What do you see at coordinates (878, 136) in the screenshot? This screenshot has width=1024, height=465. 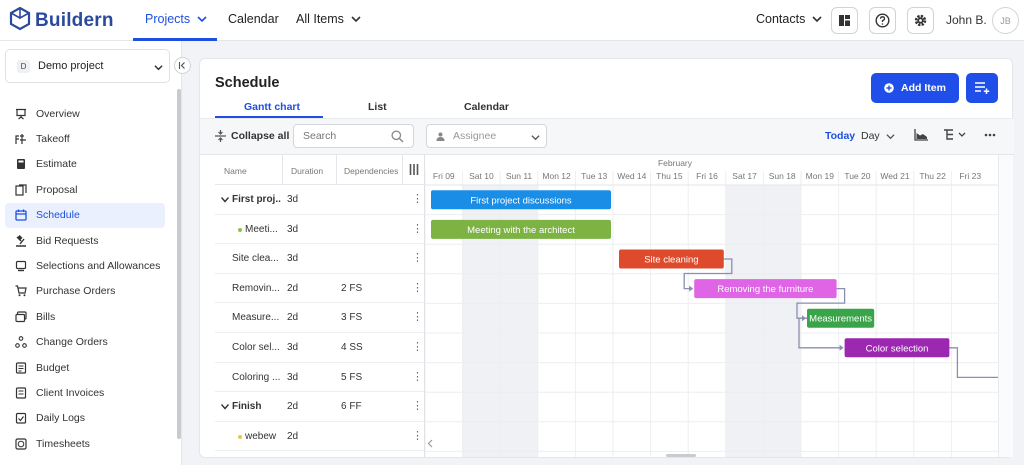 I see `scale-select: Day` at bounding box center [878, 136].